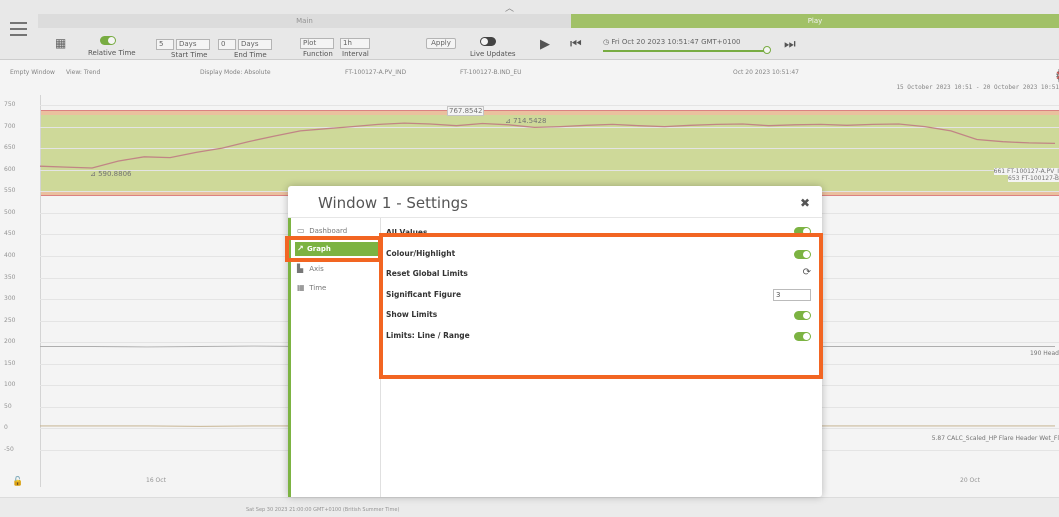  What do you see at coordinates (805, 203) in the screenshot?
I see `close-icon: ✖` at bounding box center [805, 203].